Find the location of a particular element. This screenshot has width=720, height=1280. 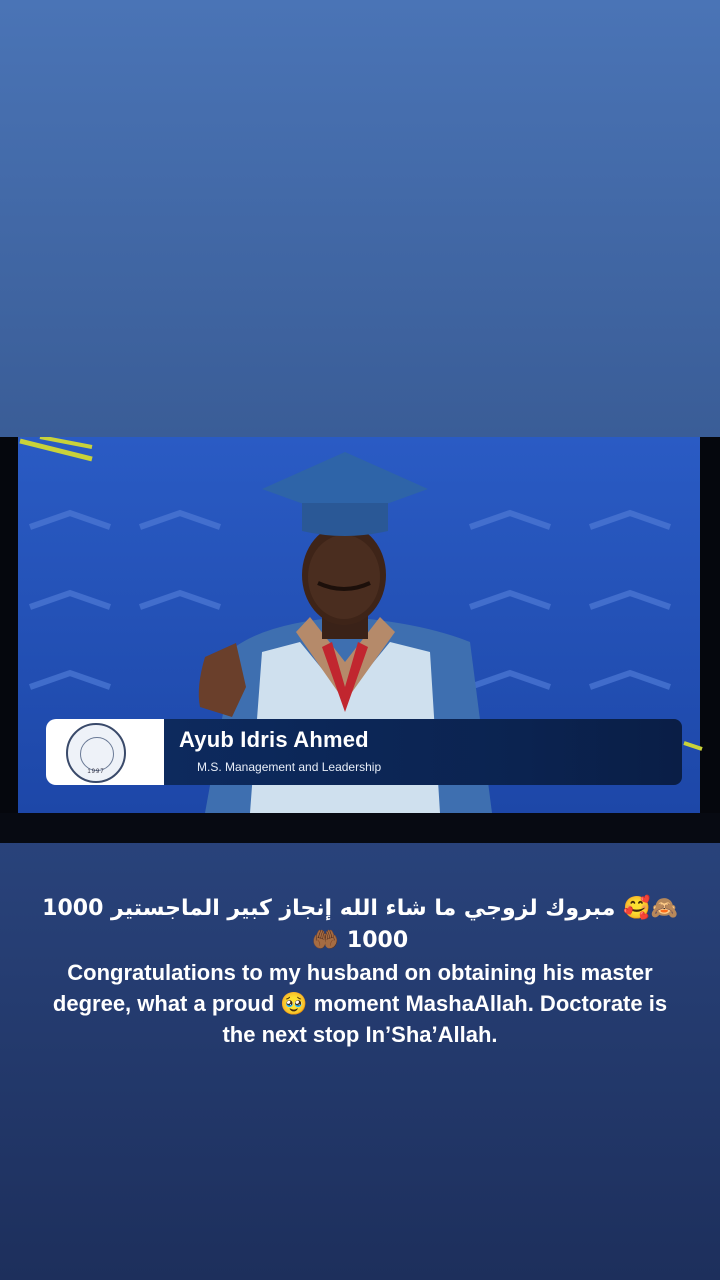

seal-ring: 1997 is located at coordinates (96, 753).